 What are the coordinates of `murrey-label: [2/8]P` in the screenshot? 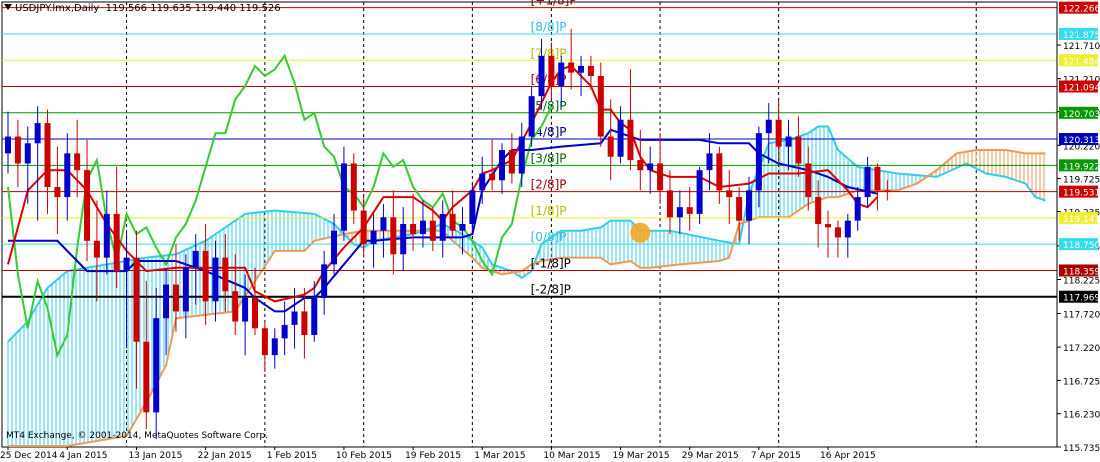 It's located at (549, 185).